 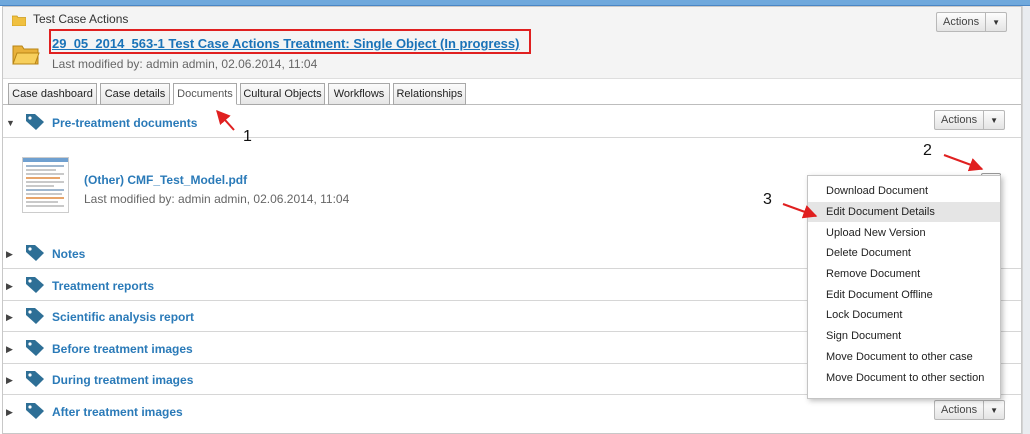 I want to click on folder-open-icon, so click(x=26, y=55).